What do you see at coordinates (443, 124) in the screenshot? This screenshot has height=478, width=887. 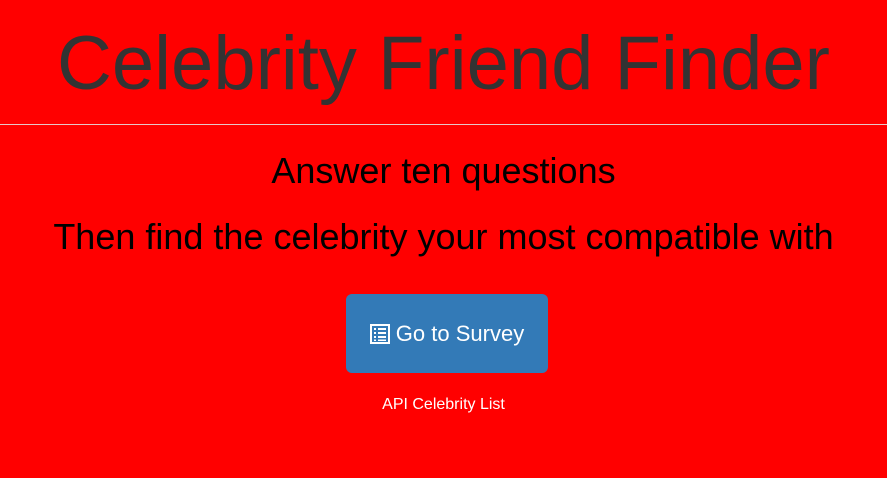 I see `header-divider` at bounding box center [443, 124].